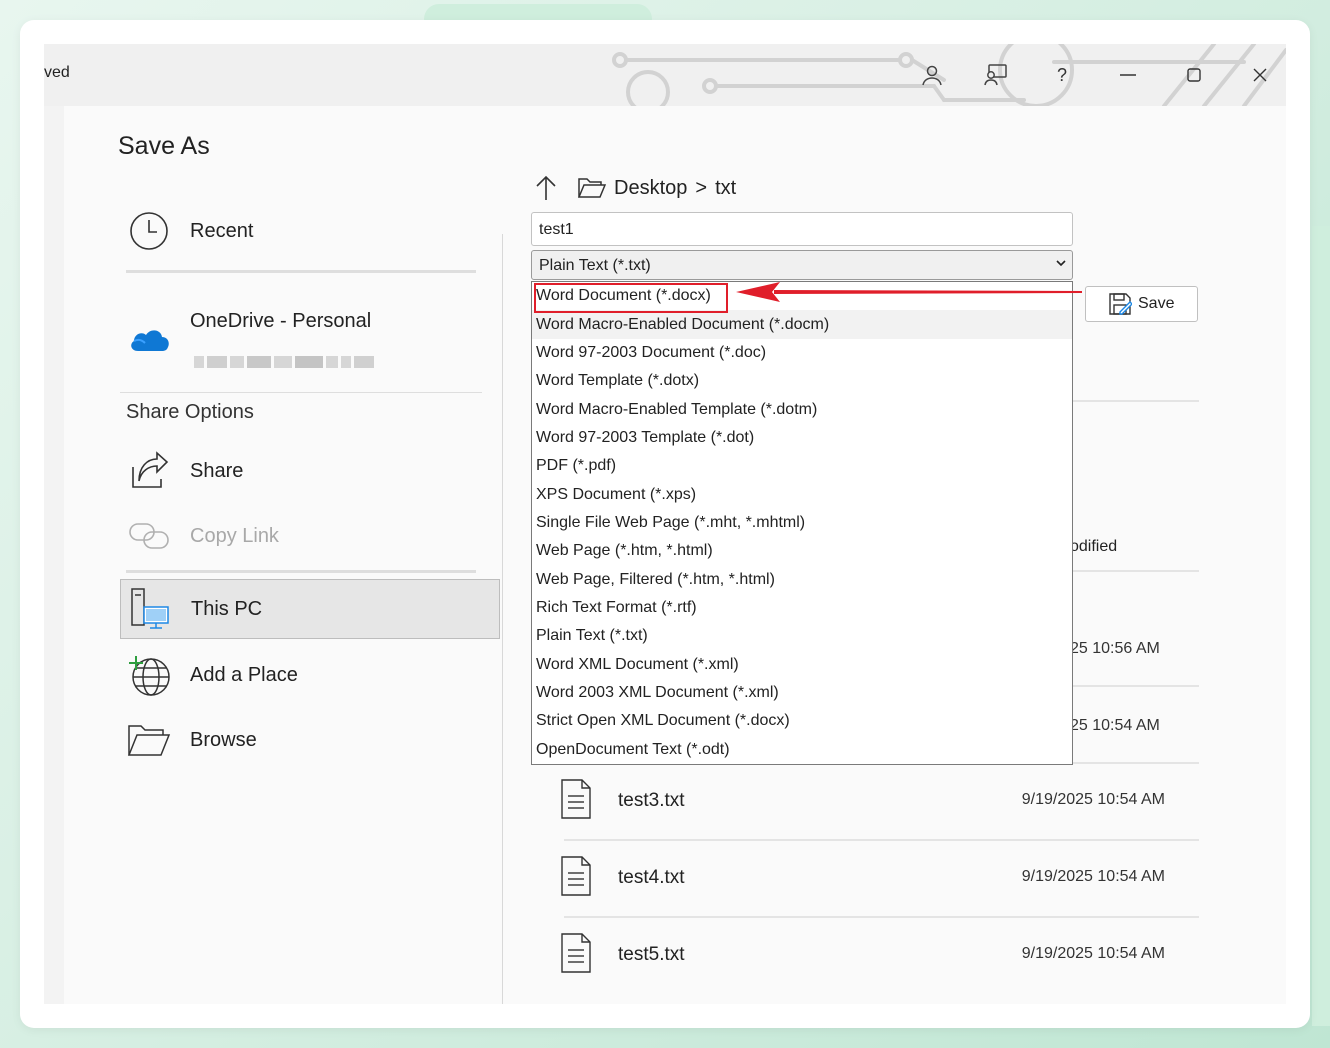 The height and width of the screenshot is (1048, 1330). Describe the element at coordinates (149, 675) in the screenshot. I see `globe-add-icon` at that location.